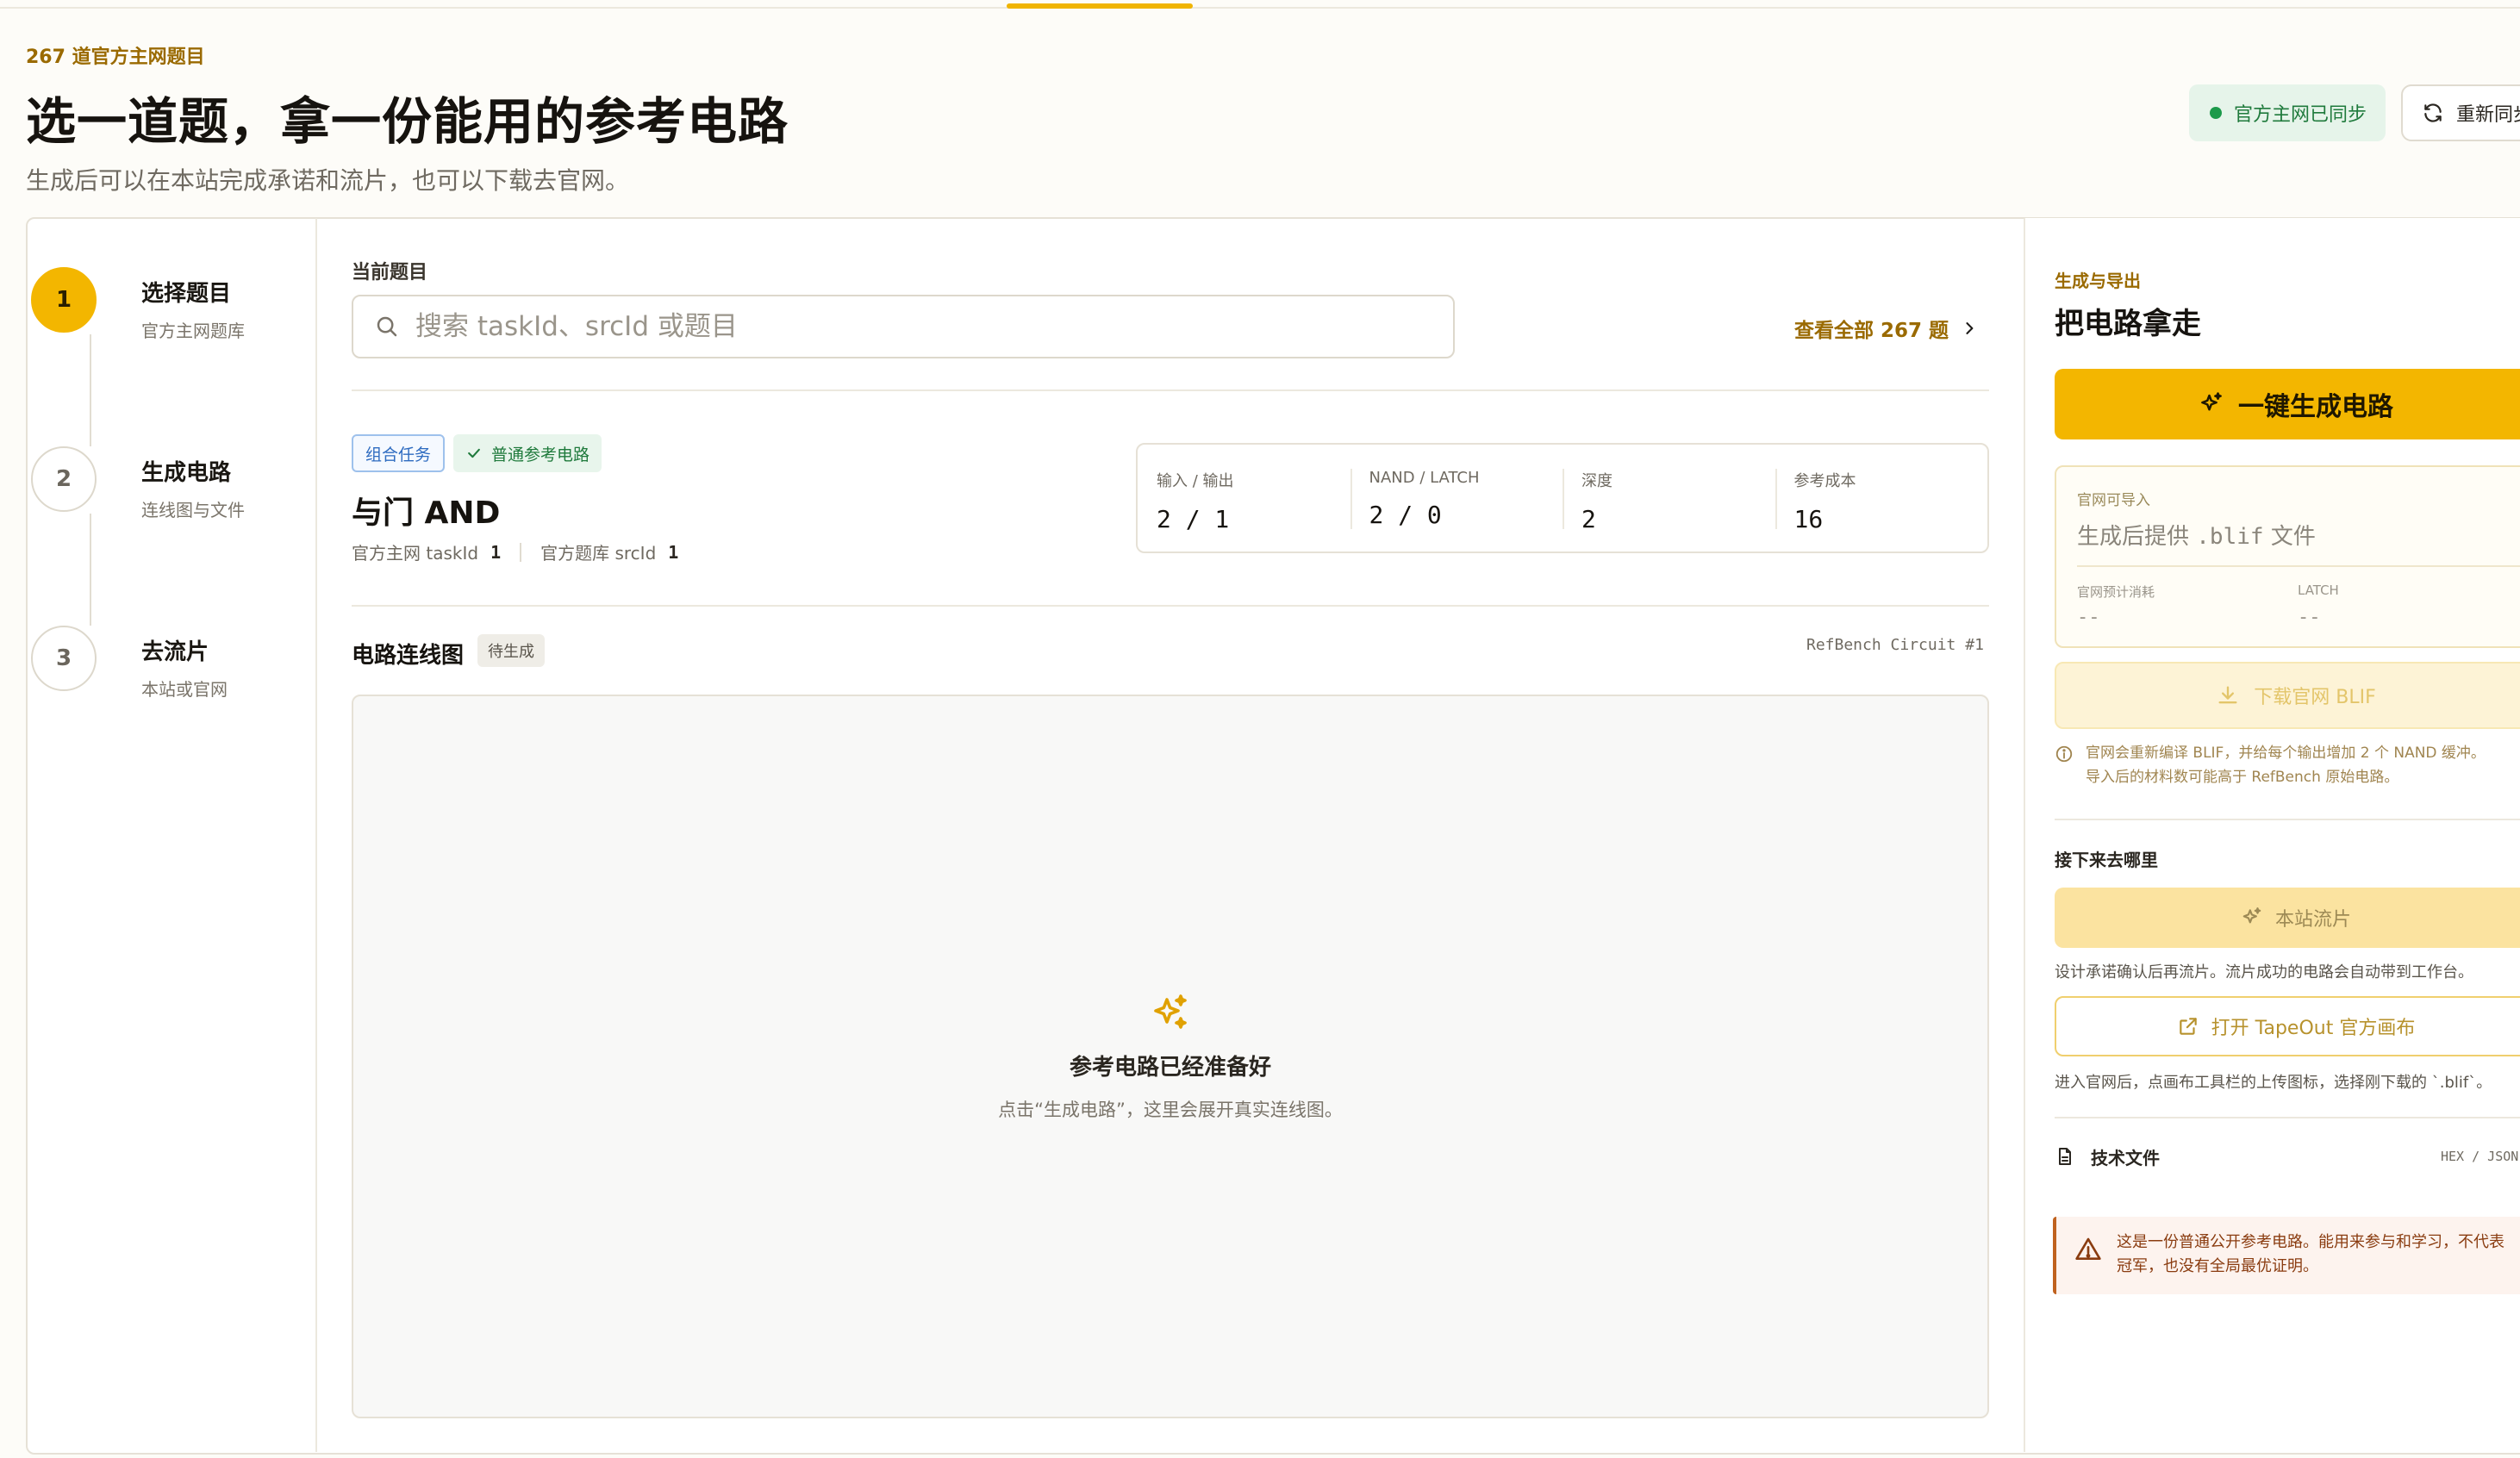 The height and width of the screenshot is (1458, 2520). I want to click on latch-label: LATCH, so click(2319, 590).